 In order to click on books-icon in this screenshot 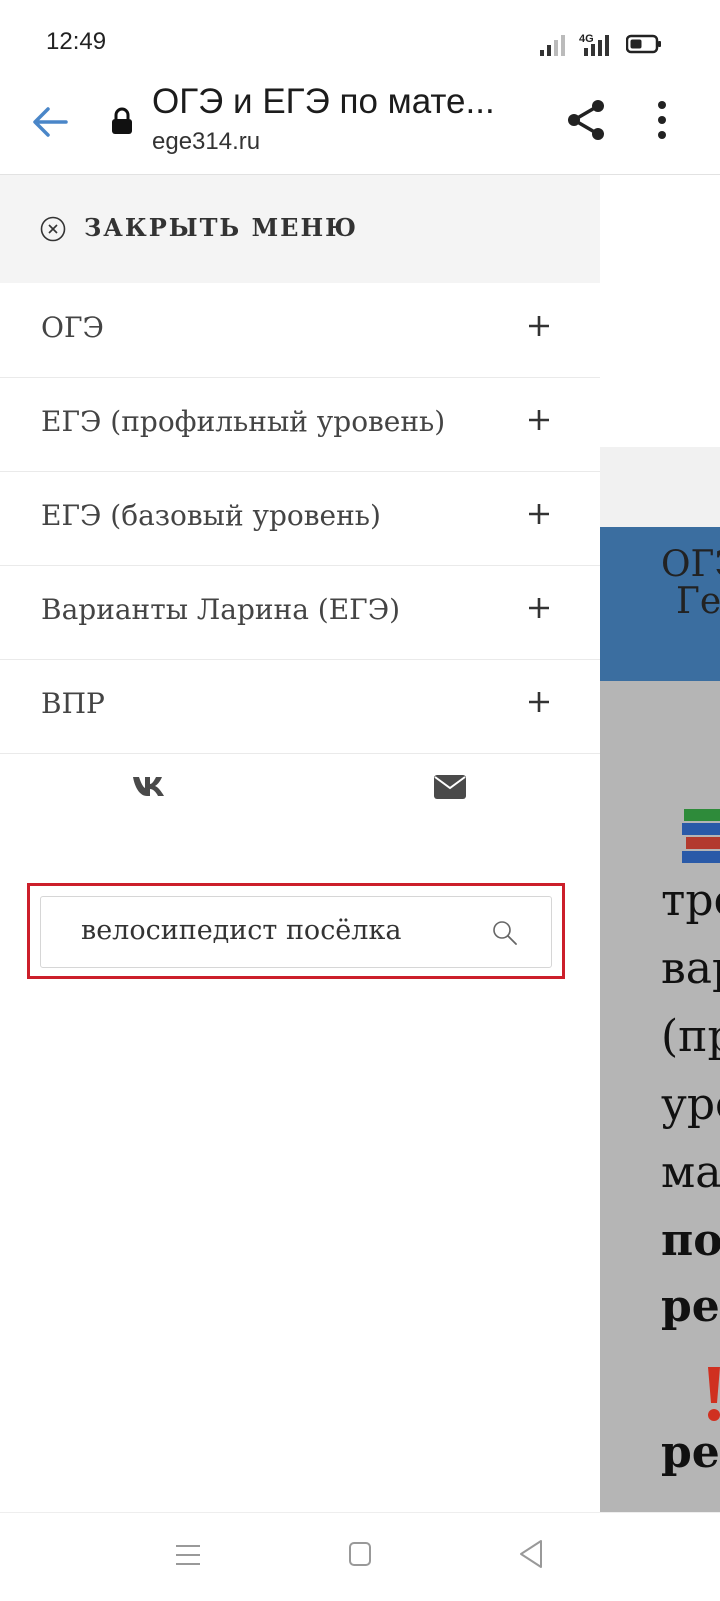, I will do `click(701, 836)`.